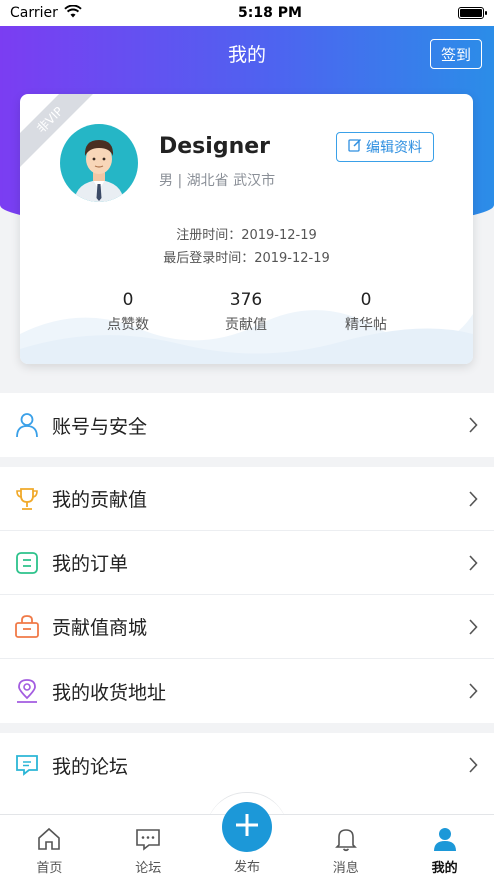  What do you see at coordinates (247, 765) in the screenshot?
I see `menu-item-my-forum: 我的论坛` at bounding box center [247, 765].